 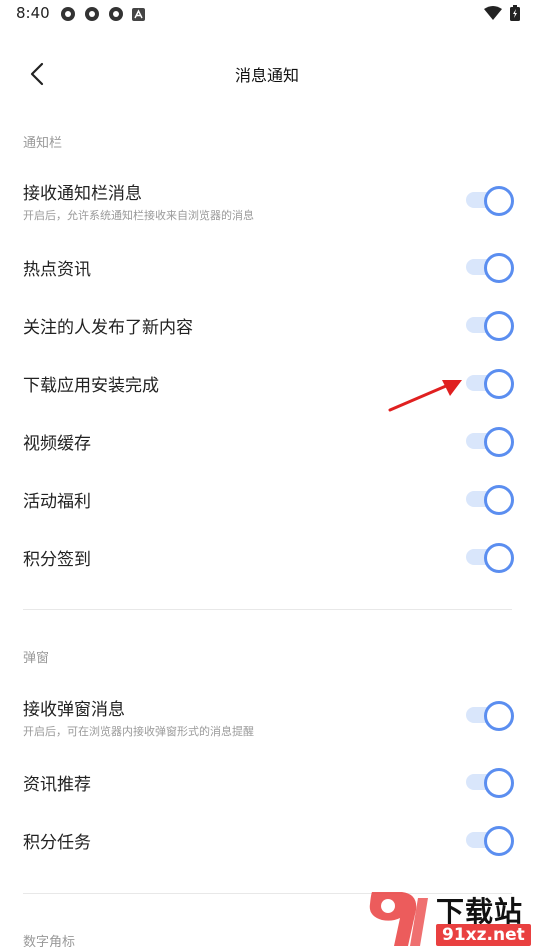 I want to click on setting-row-points-checkin: 积分签到, so click(x=267, y=558).